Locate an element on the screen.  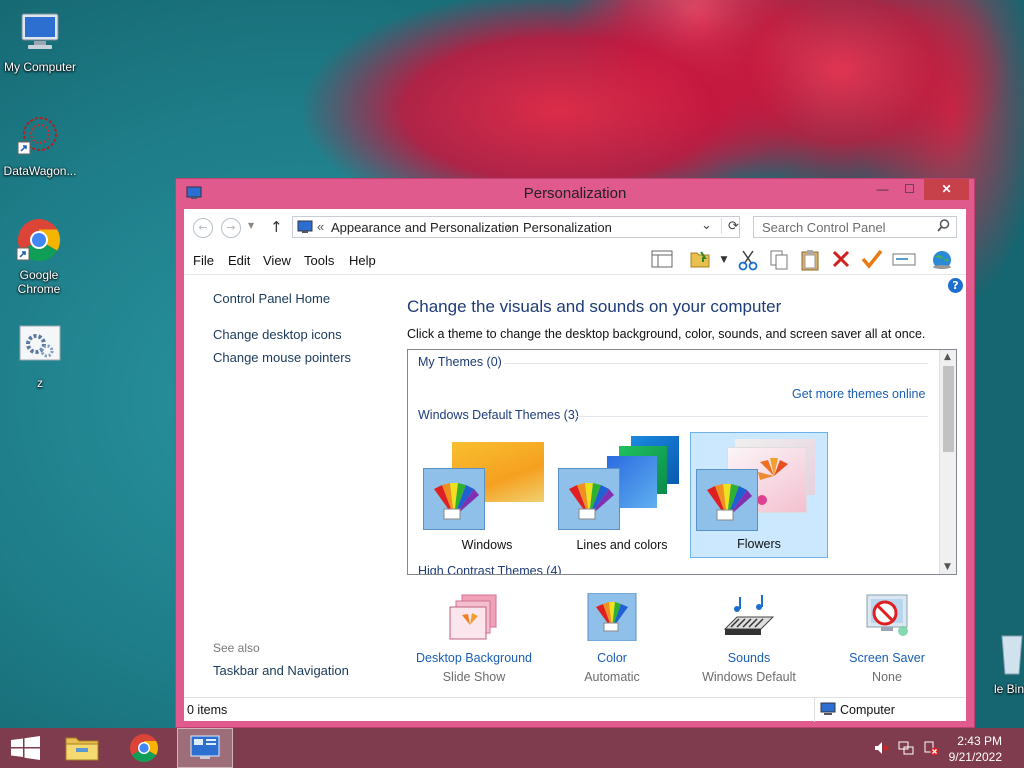
cut-icon is located at coordinates (748, 260).